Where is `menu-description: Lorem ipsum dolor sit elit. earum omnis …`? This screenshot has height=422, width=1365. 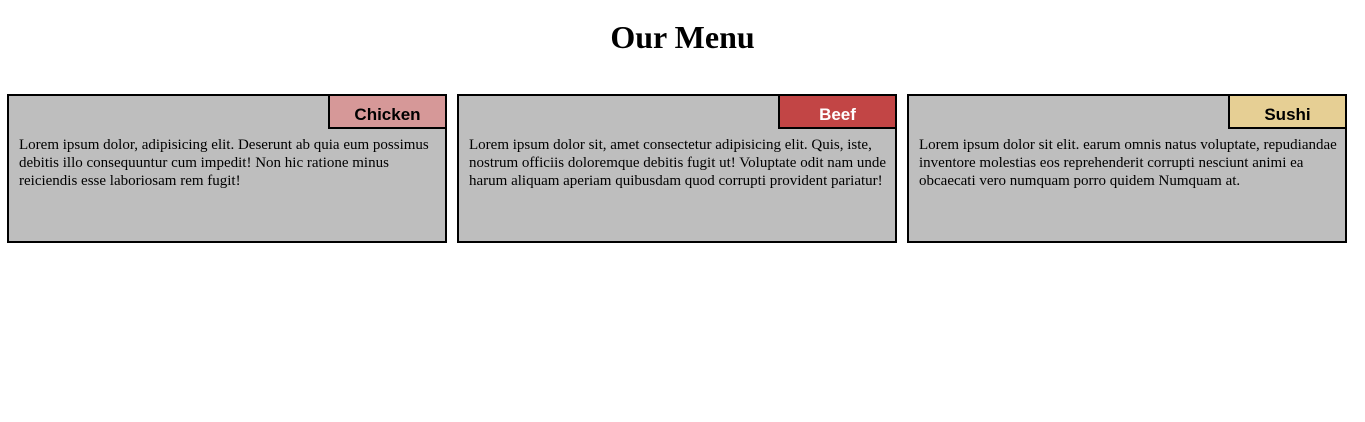
menu-description: Lorem ipsum dolor sit elit. earum omnis … is located at coordinates (1128, 163).